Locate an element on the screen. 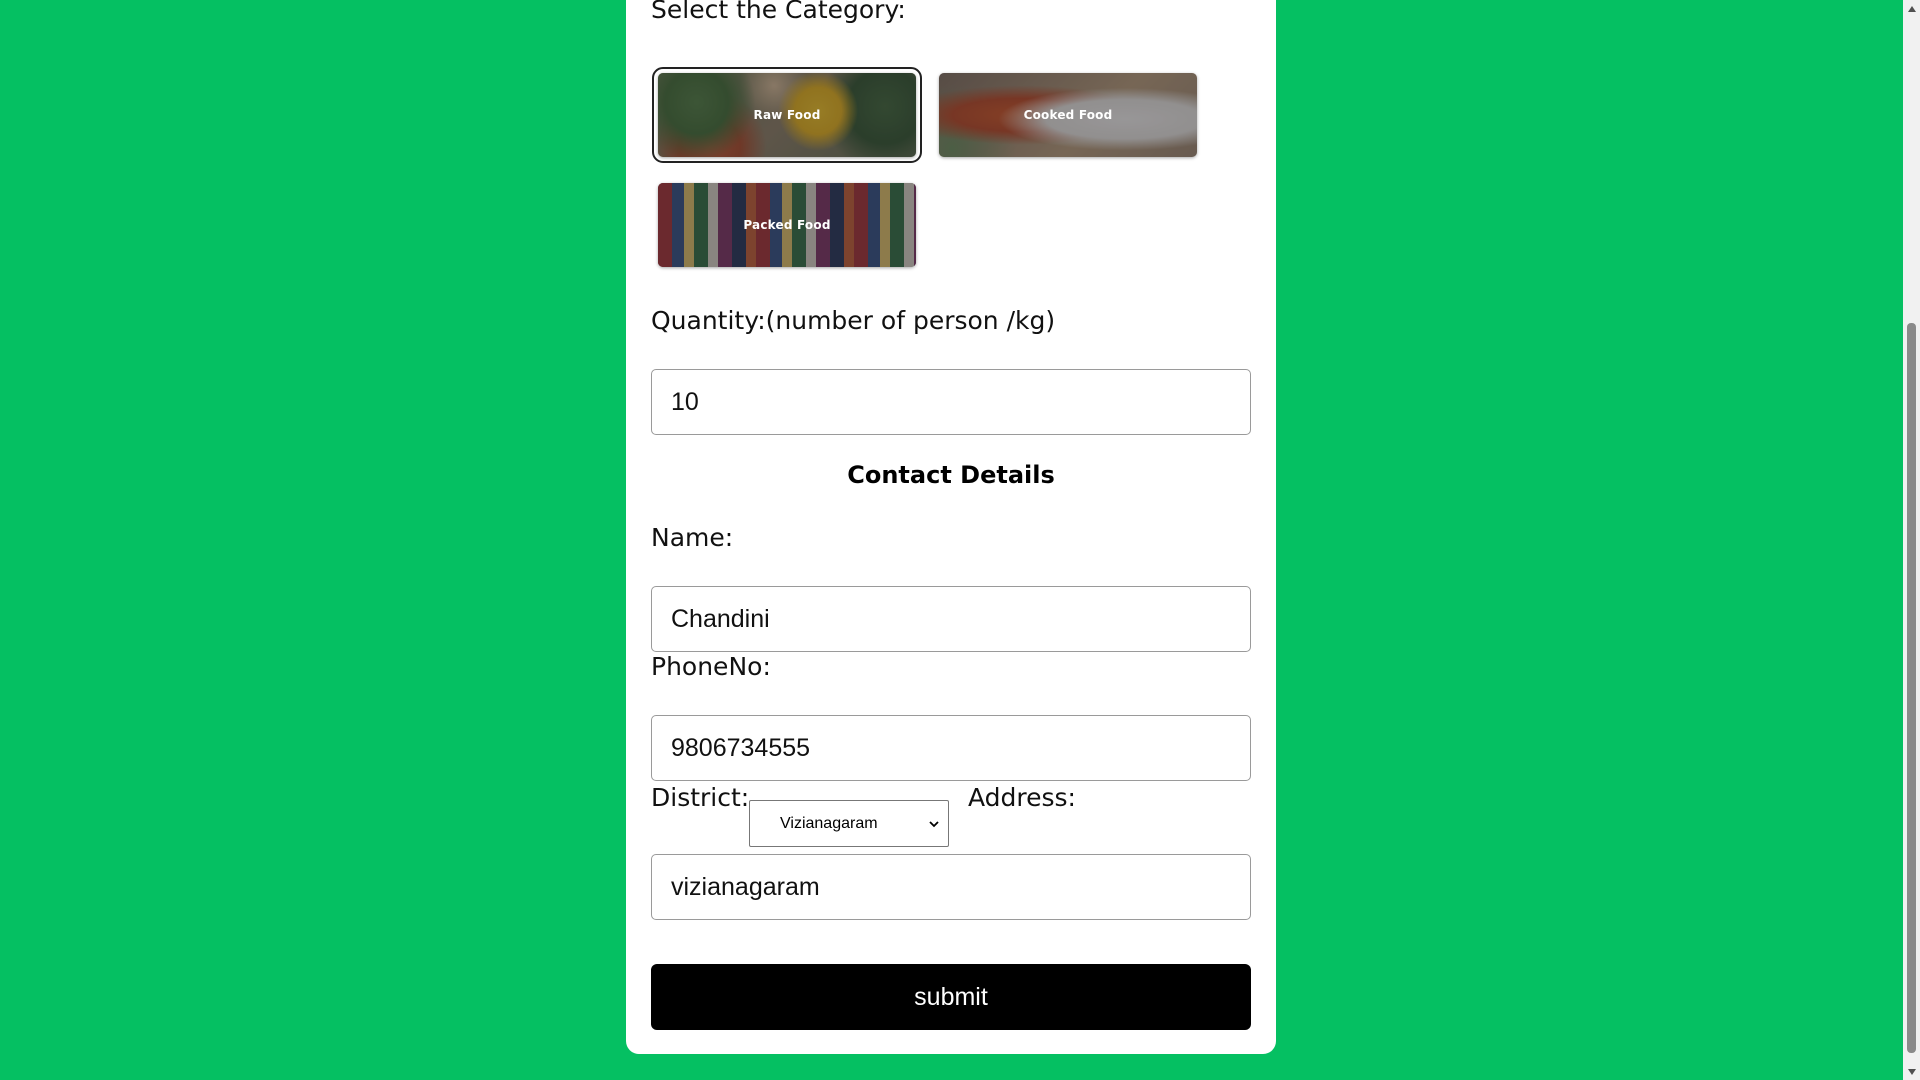 This screenshot has height=1080, width=1920. category-cooked-food: Cooked Food is located at coordinates (1068, 115).